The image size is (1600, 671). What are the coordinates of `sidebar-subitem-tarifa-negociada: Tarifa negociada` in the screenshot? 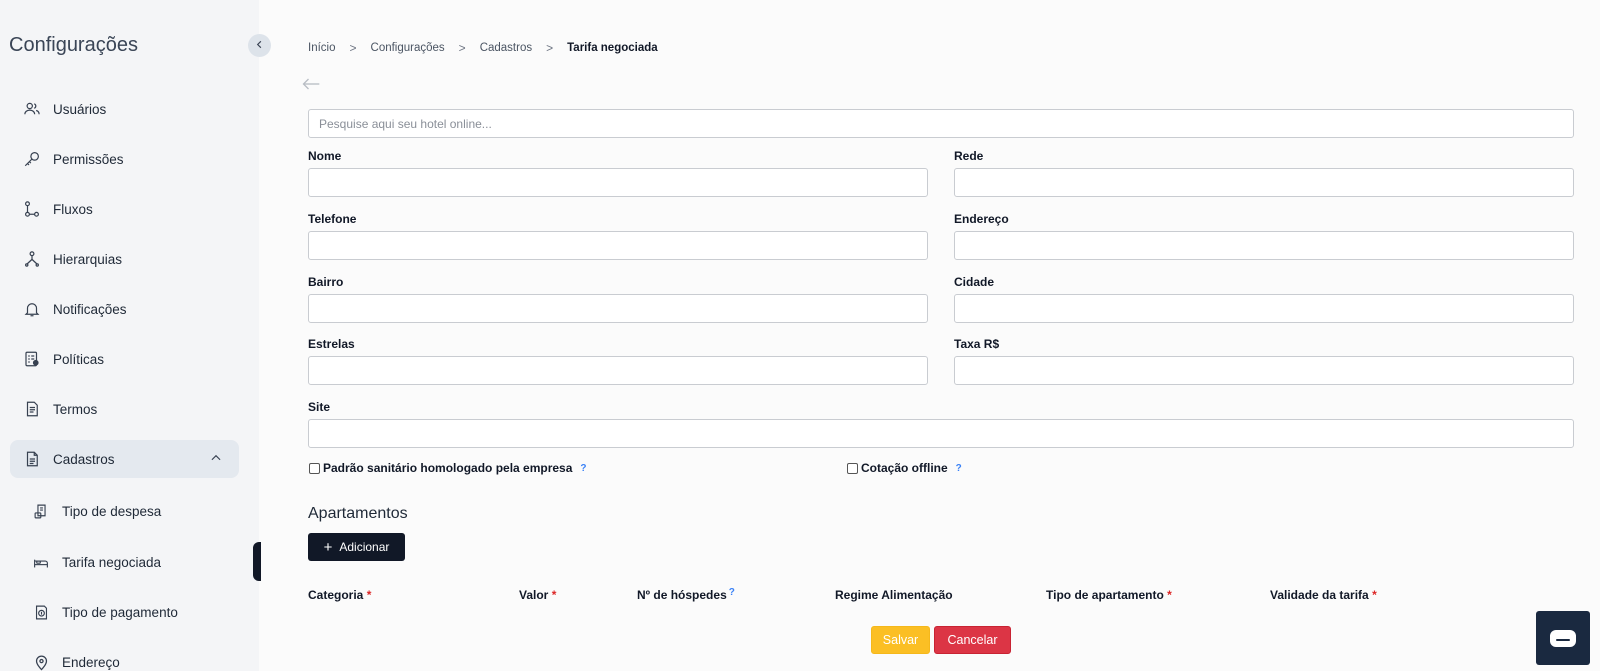 It's located at (132, 562).